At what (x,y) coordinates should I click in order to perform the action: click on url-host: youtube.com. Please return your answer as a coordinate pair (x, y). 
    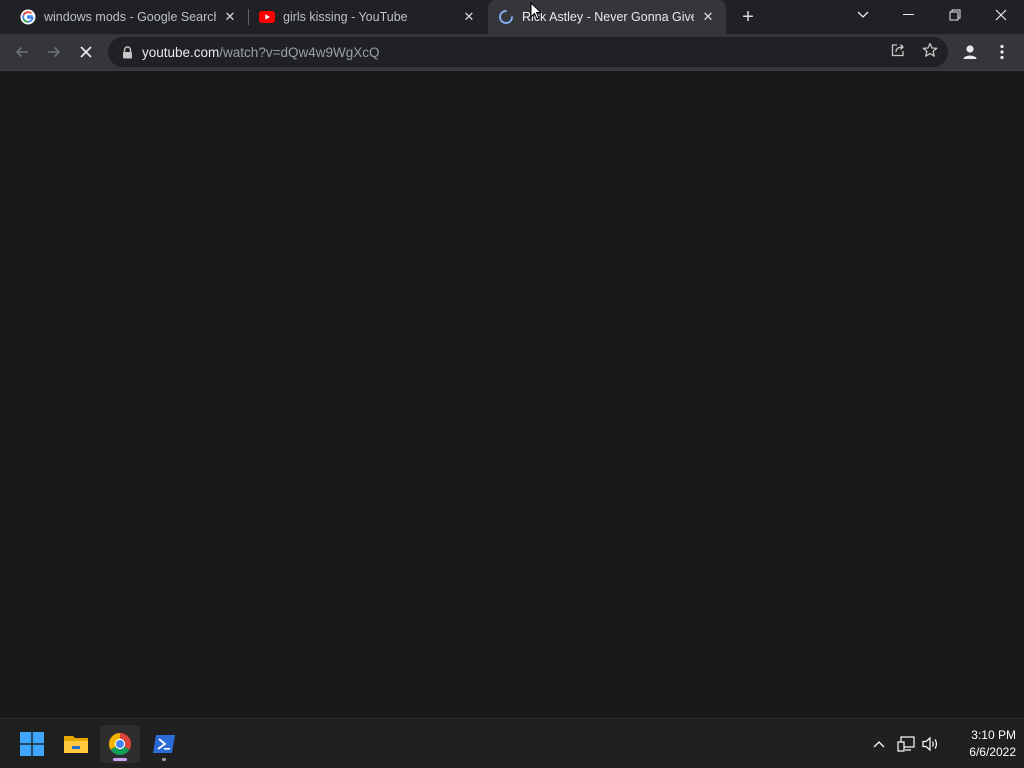
    Looking at the image, I should click on (181, 52).